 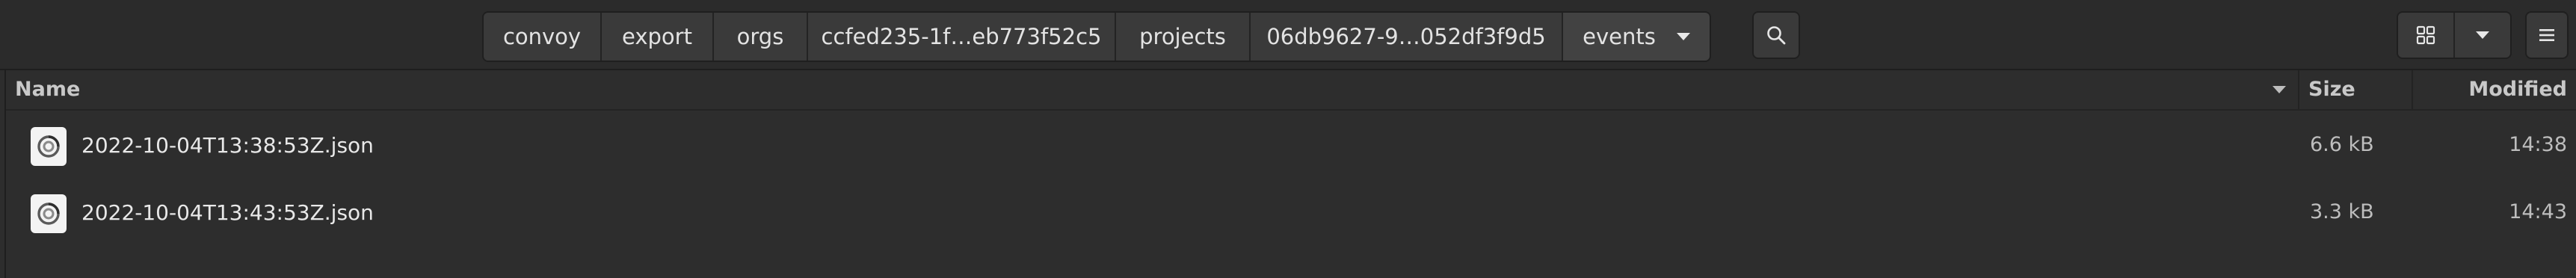 I want to click on search-button, so click(x=1776, y=35).